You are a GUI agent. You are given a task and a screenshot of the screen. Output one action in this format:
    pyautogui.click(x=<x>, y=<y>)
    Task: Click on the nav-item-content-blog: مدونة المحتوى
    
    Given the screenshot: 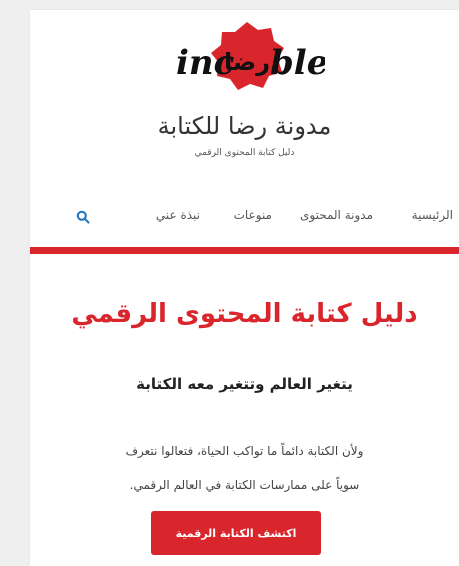 What is the action you would take?
    pyautogui.click(x=336, y=215)
    